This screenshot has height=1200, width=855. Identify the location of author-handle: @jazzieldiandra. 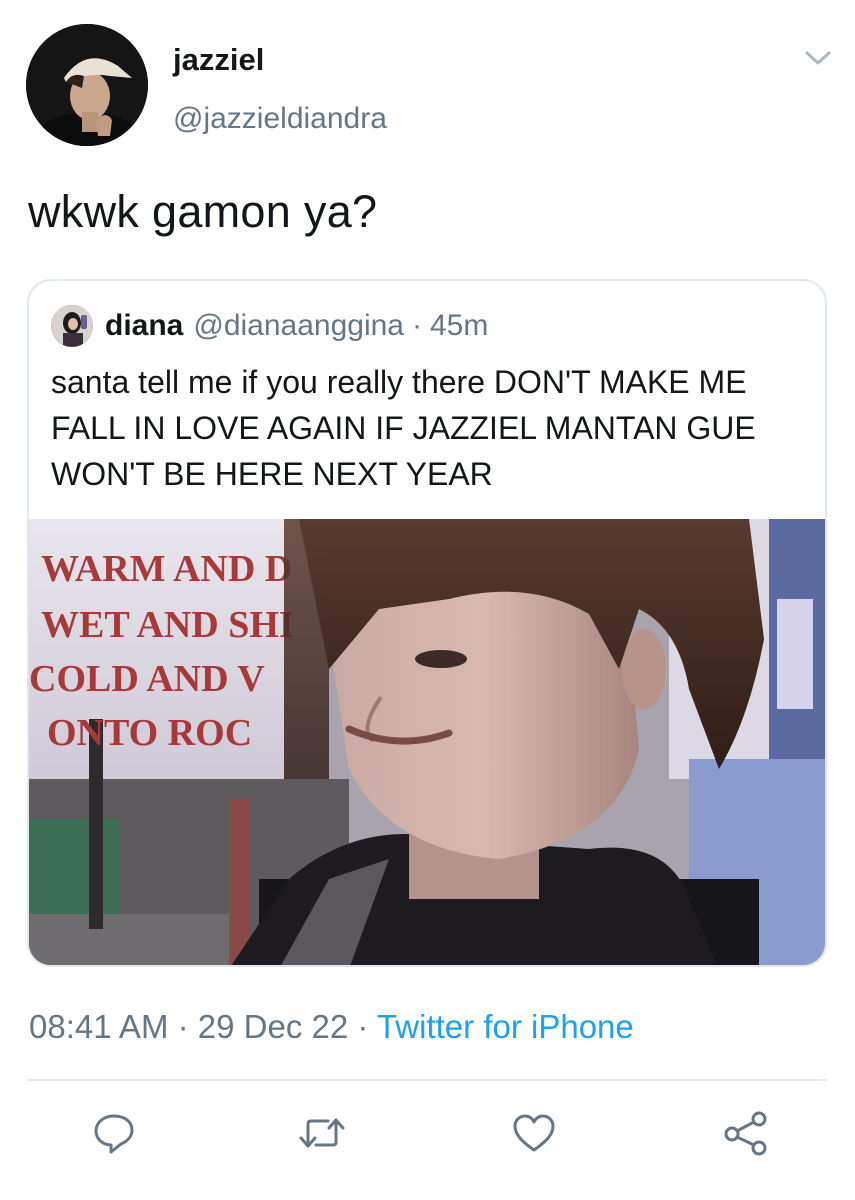
(280, 119).